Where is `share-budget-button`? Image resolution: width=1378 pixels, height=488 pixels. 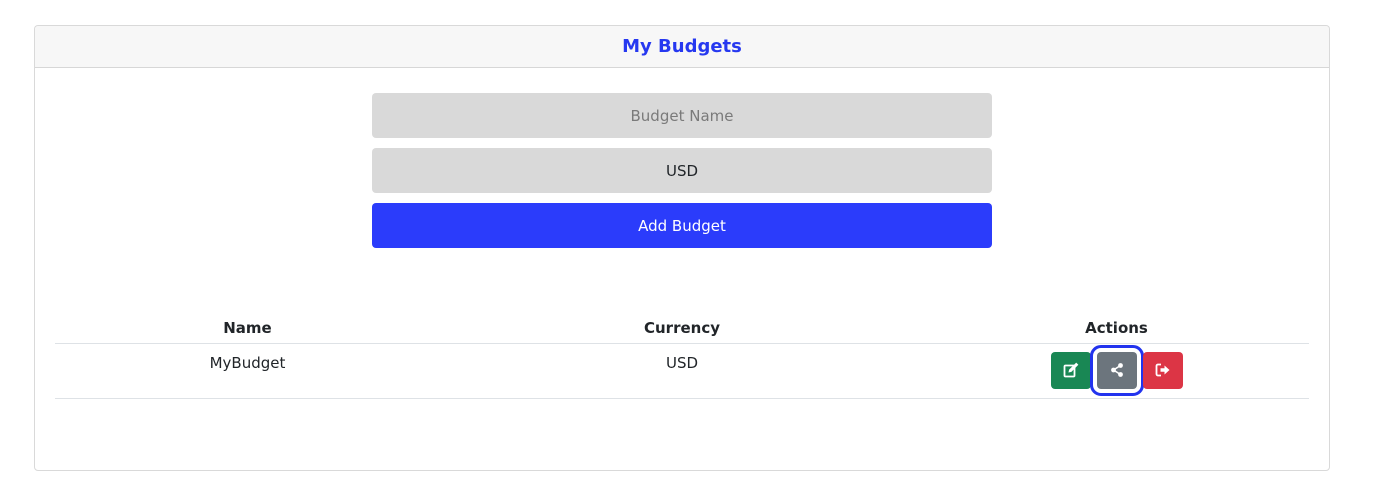 share-budget-button is located at coordinates (1116, 370).